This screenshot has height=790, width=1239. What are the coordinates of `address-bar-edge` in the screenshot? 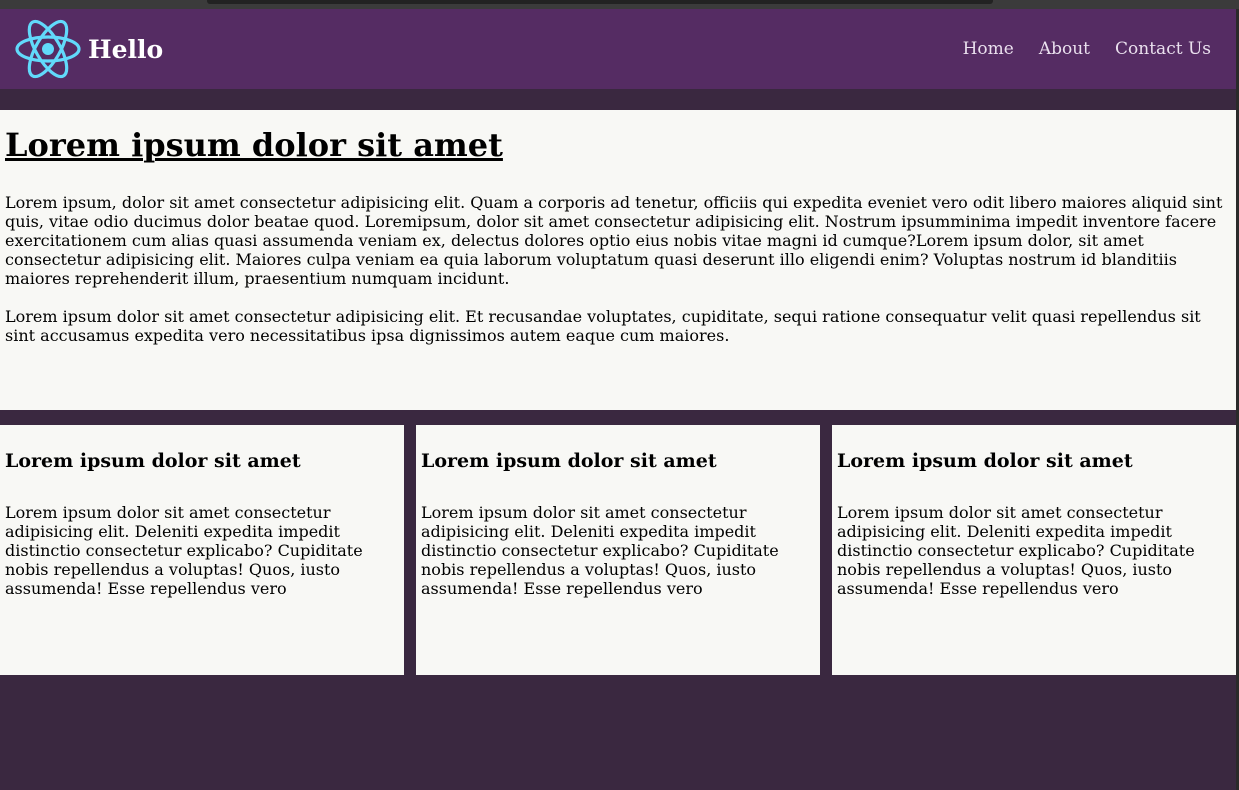 It's located at (600, 2).